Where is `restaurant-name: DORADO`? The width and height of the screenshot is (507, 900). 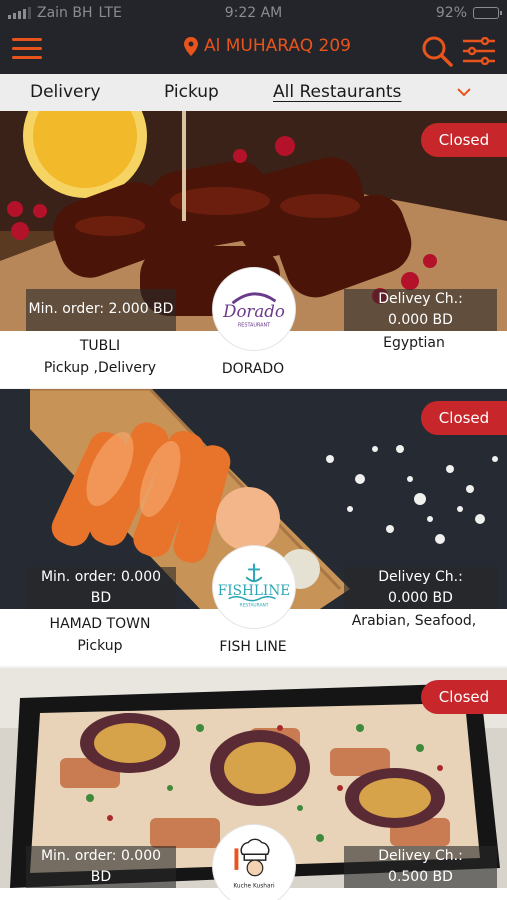 restaurant-name: DORADO is located at coordinates (253, 369).